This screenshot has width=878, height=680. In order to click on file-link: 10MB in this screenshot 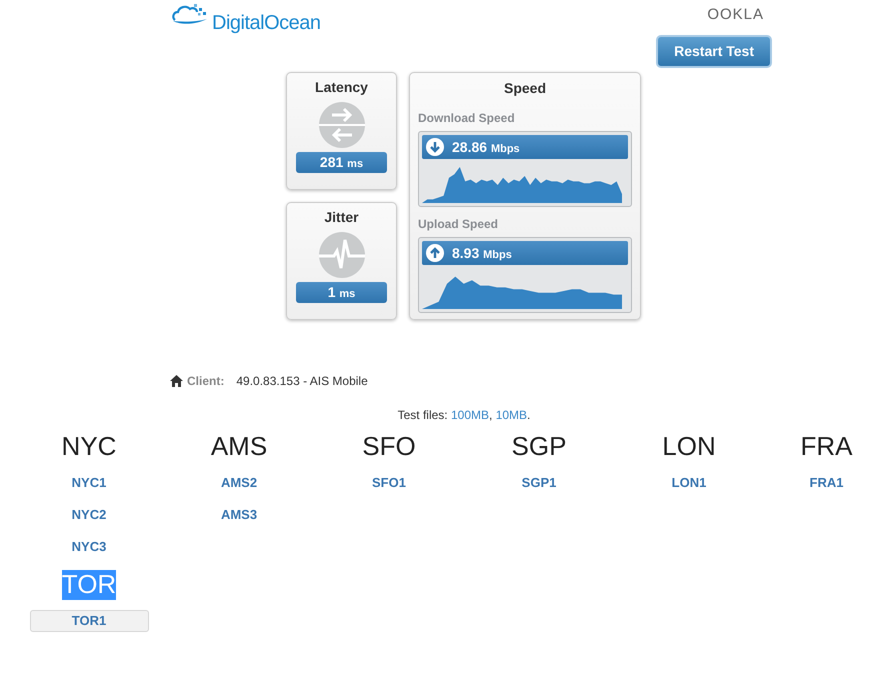, I will do `click(512, 415)`.